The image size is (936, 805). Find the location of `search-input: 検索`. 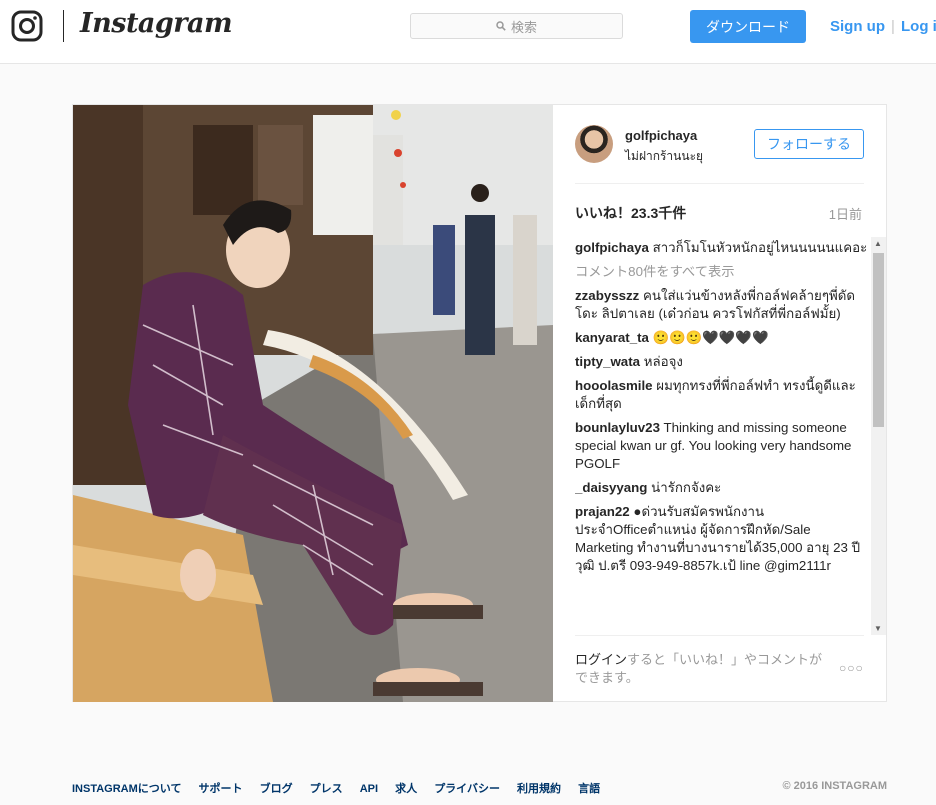

search-input: 検索 is located at coordinates (516, 26).